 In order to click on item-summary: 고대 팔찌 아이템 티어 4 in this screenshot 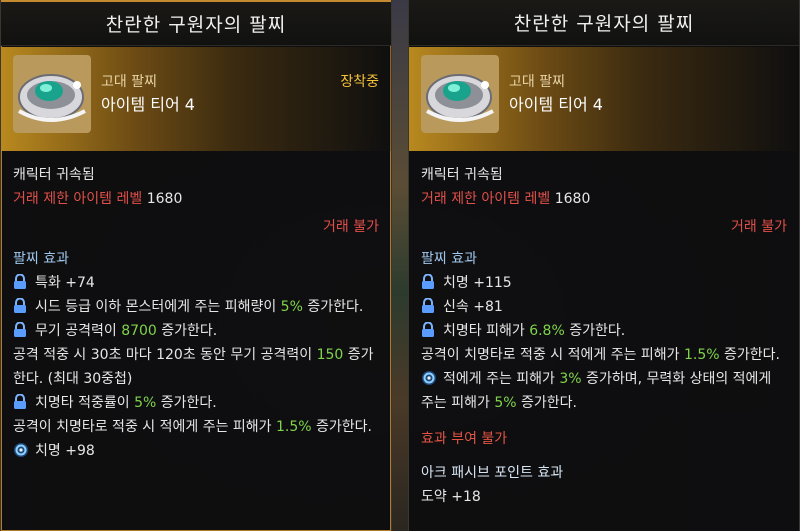, I will do `click(604, 99)`.